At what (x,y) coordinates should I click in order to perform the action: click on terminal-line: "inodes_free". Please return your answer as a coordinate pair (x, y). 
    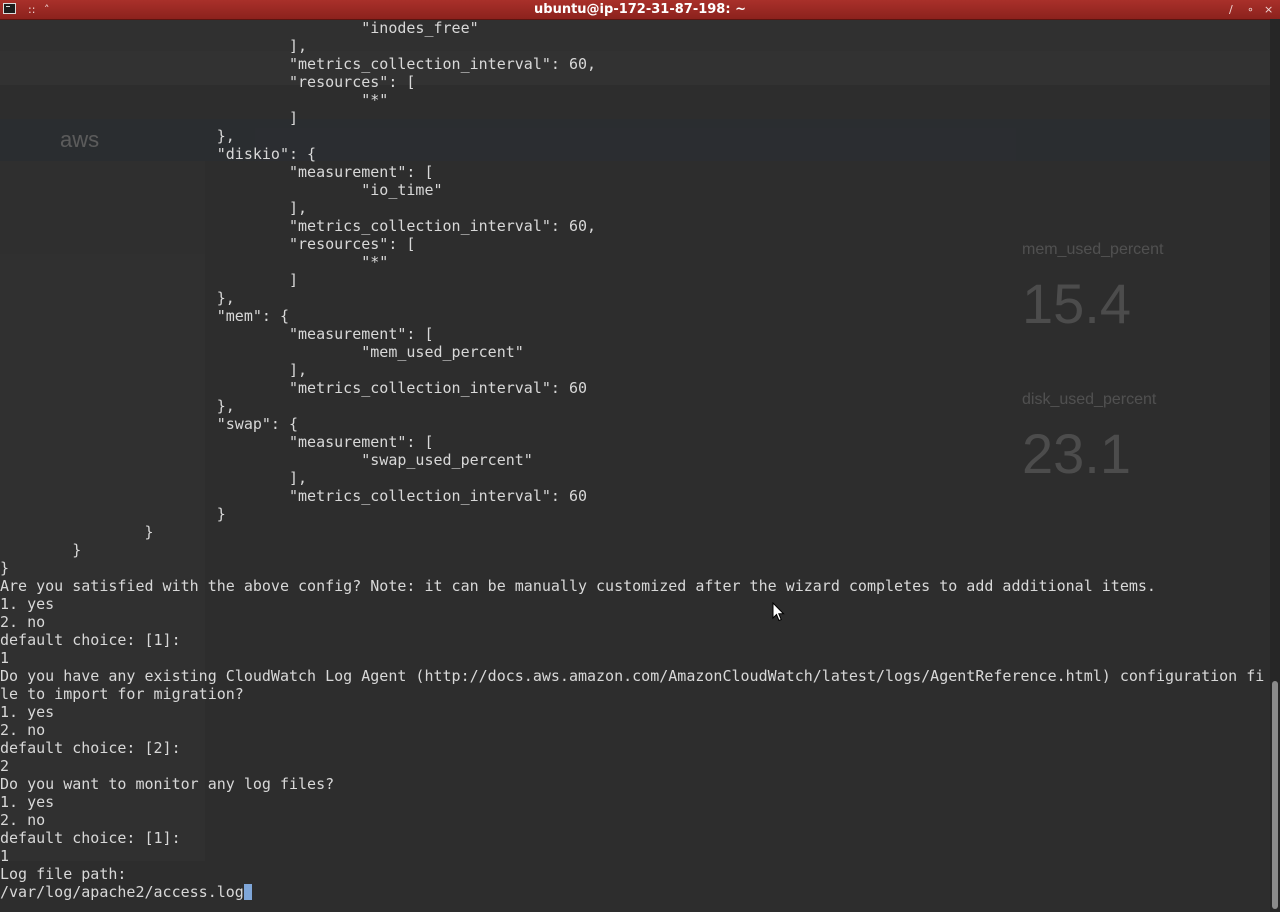
    Looking at the image, I should click on (239, 28).